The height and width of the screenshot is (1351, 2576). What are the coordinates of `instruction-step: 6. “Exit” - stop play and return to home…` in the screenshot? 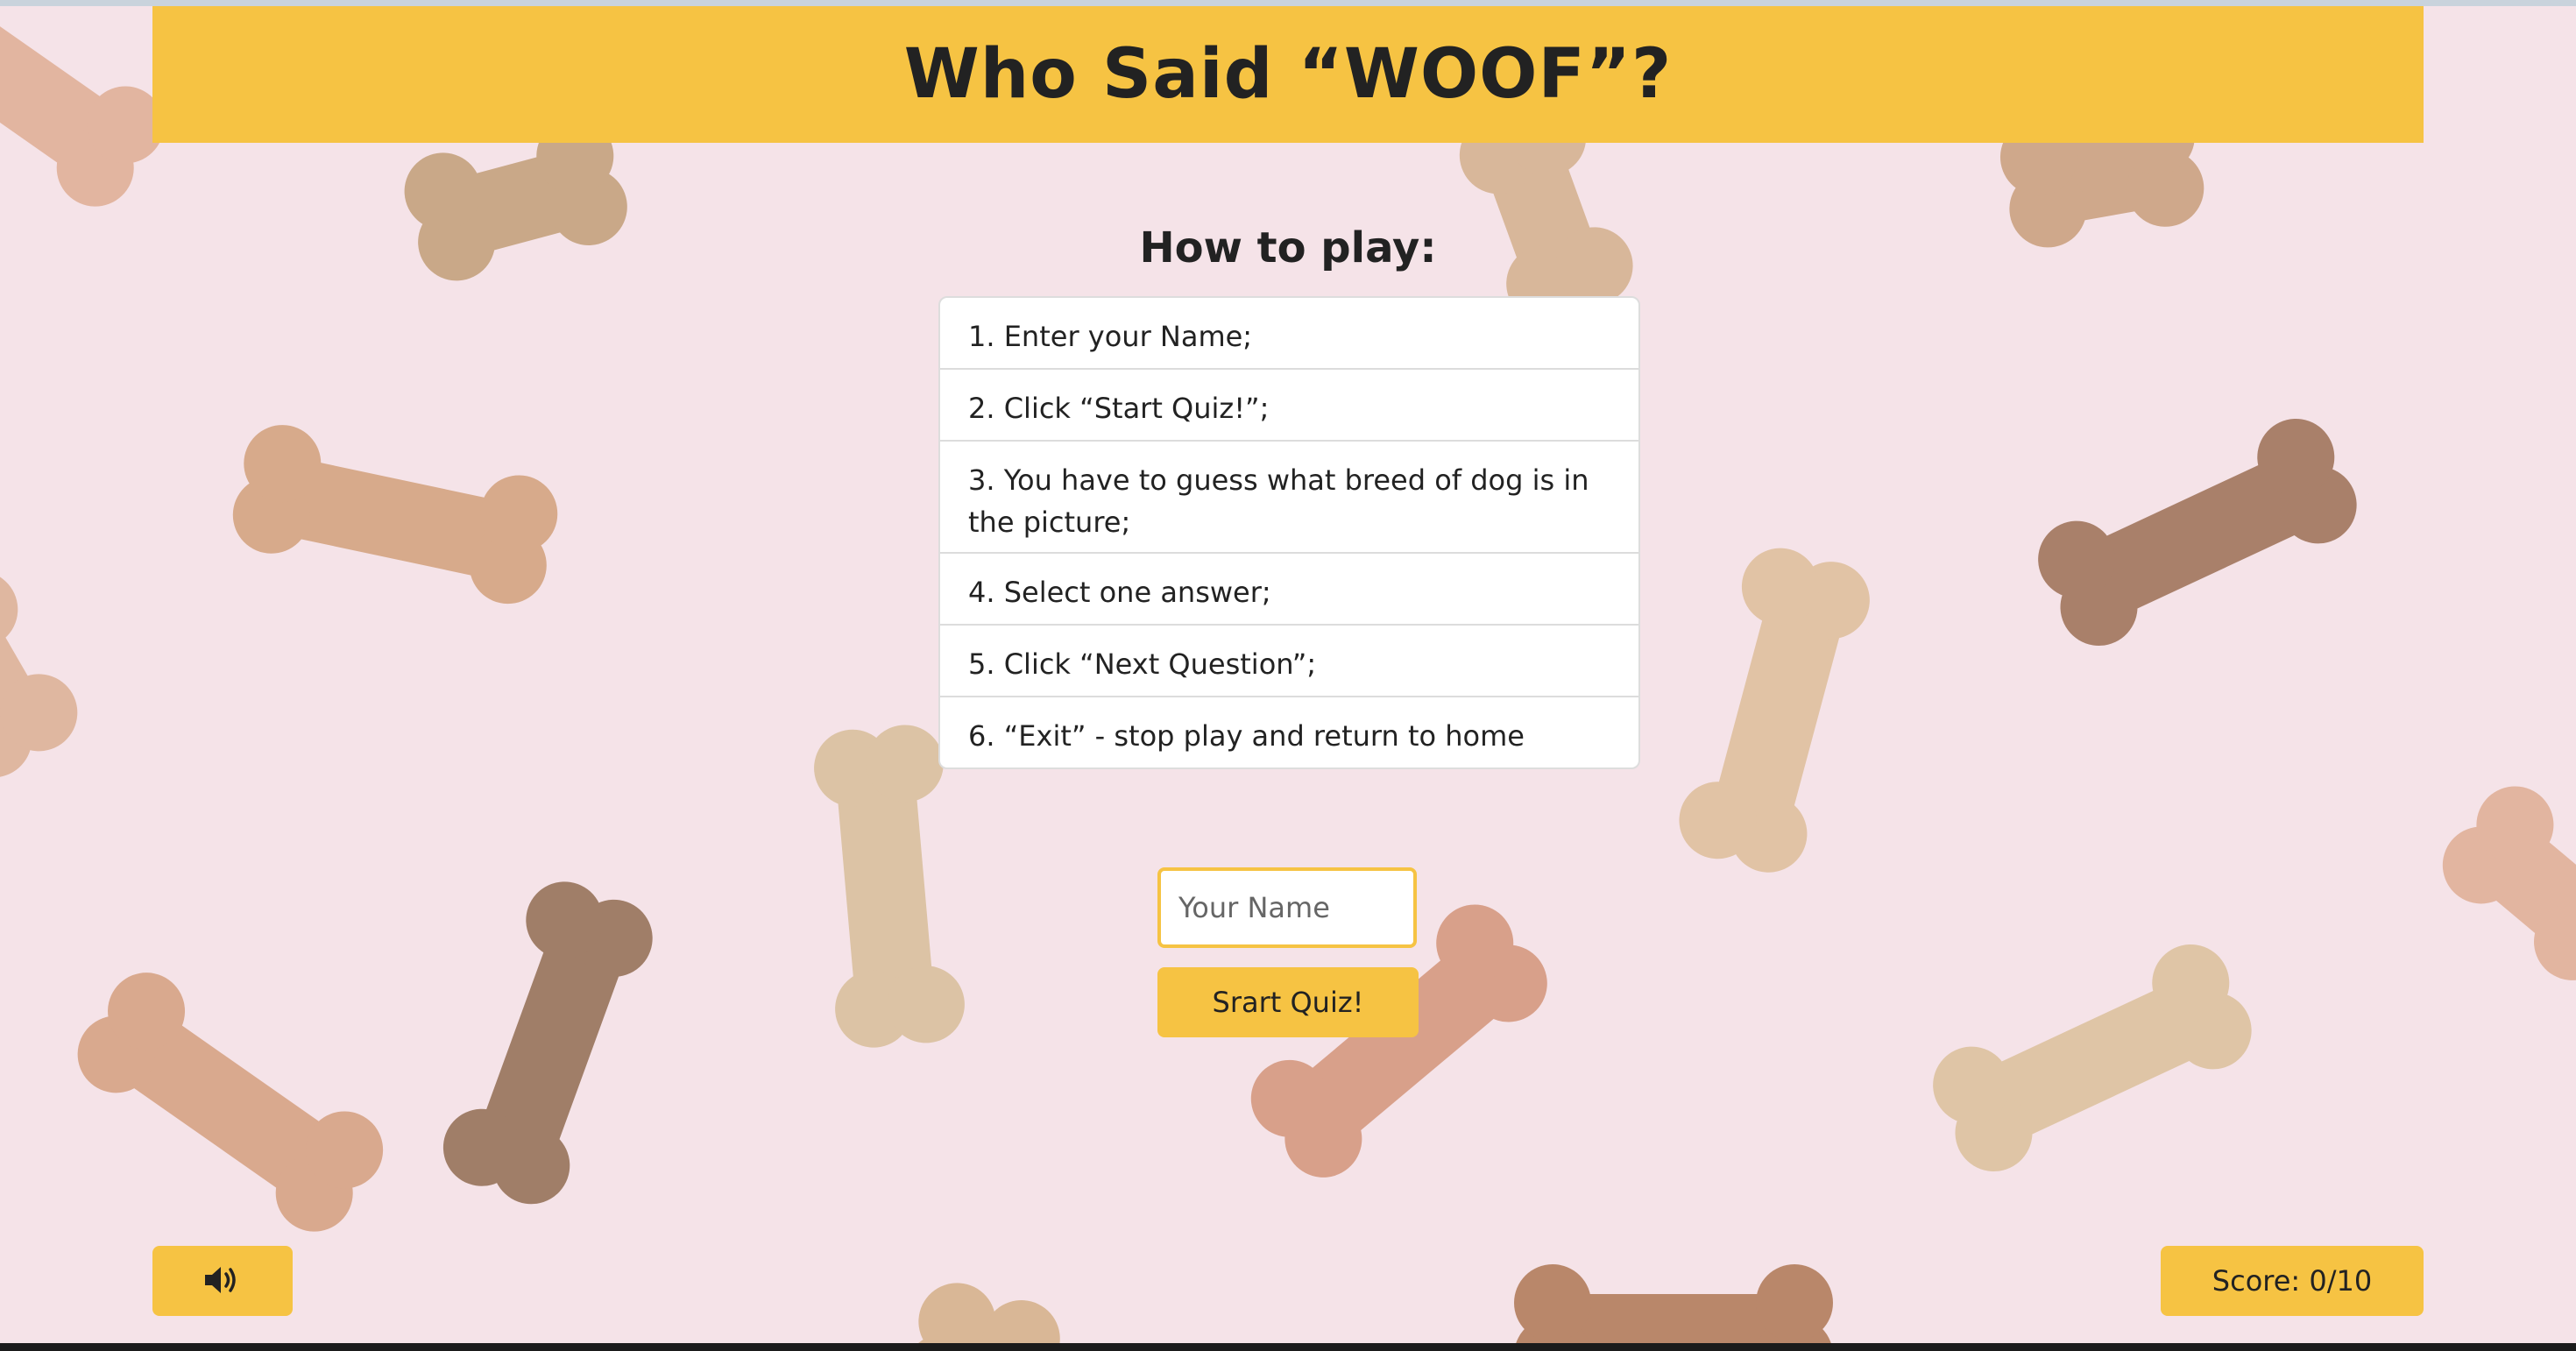 It's located at (1246, 743).